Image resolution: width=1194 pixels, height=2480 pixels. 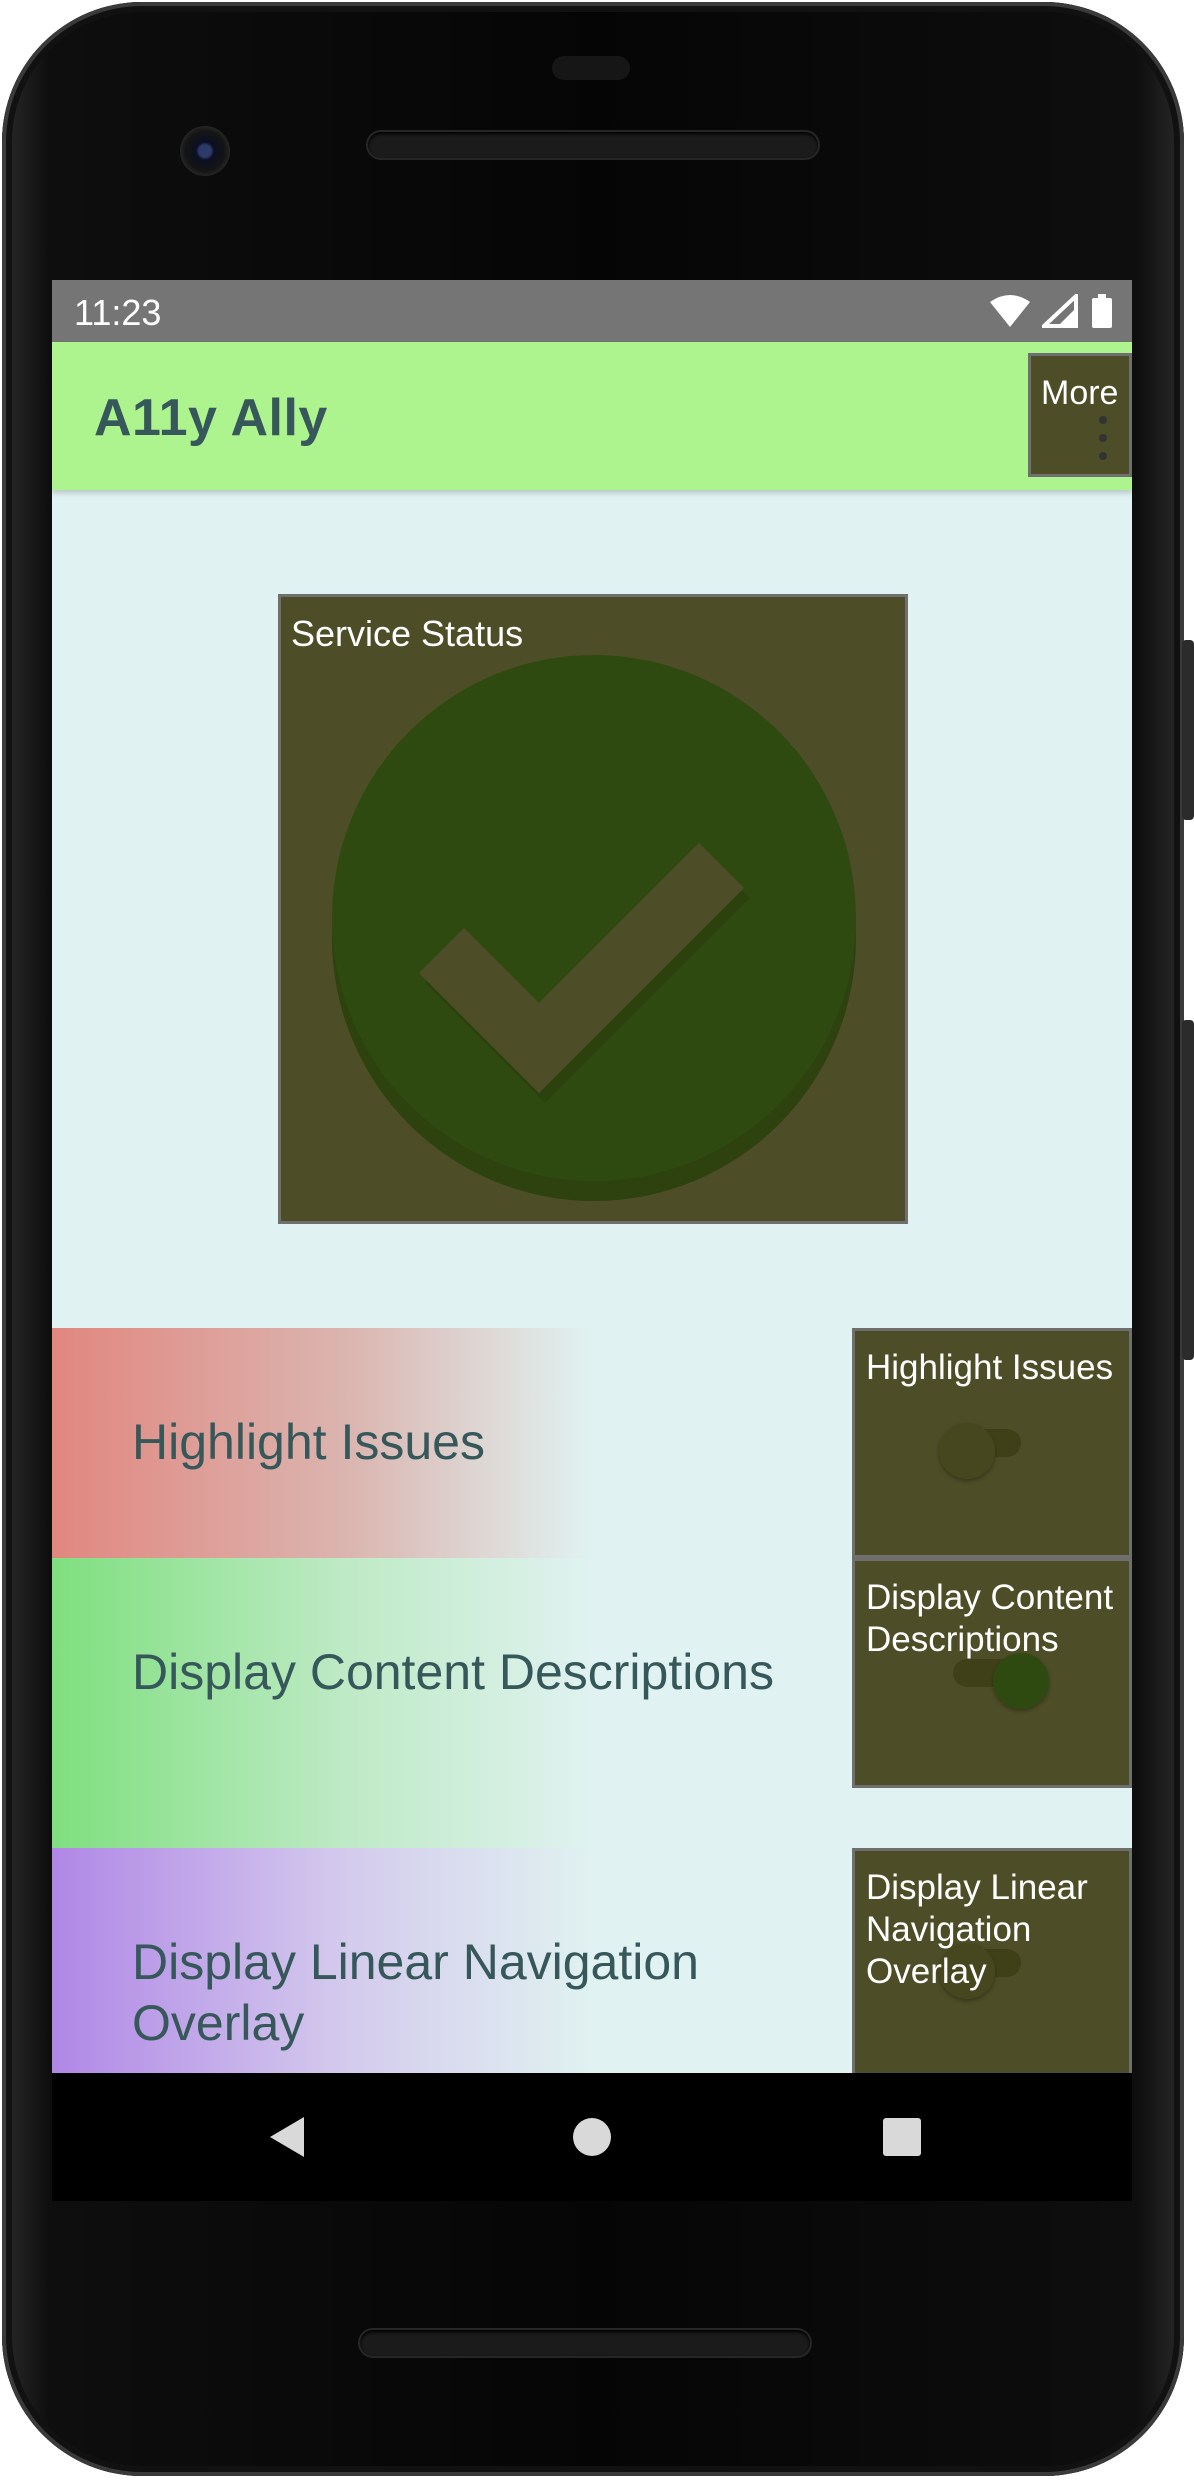 I want to click on display-linear-navigation-overlay-toggle: Display Linear Navigation Overlay, so click(x=992, y=1960).